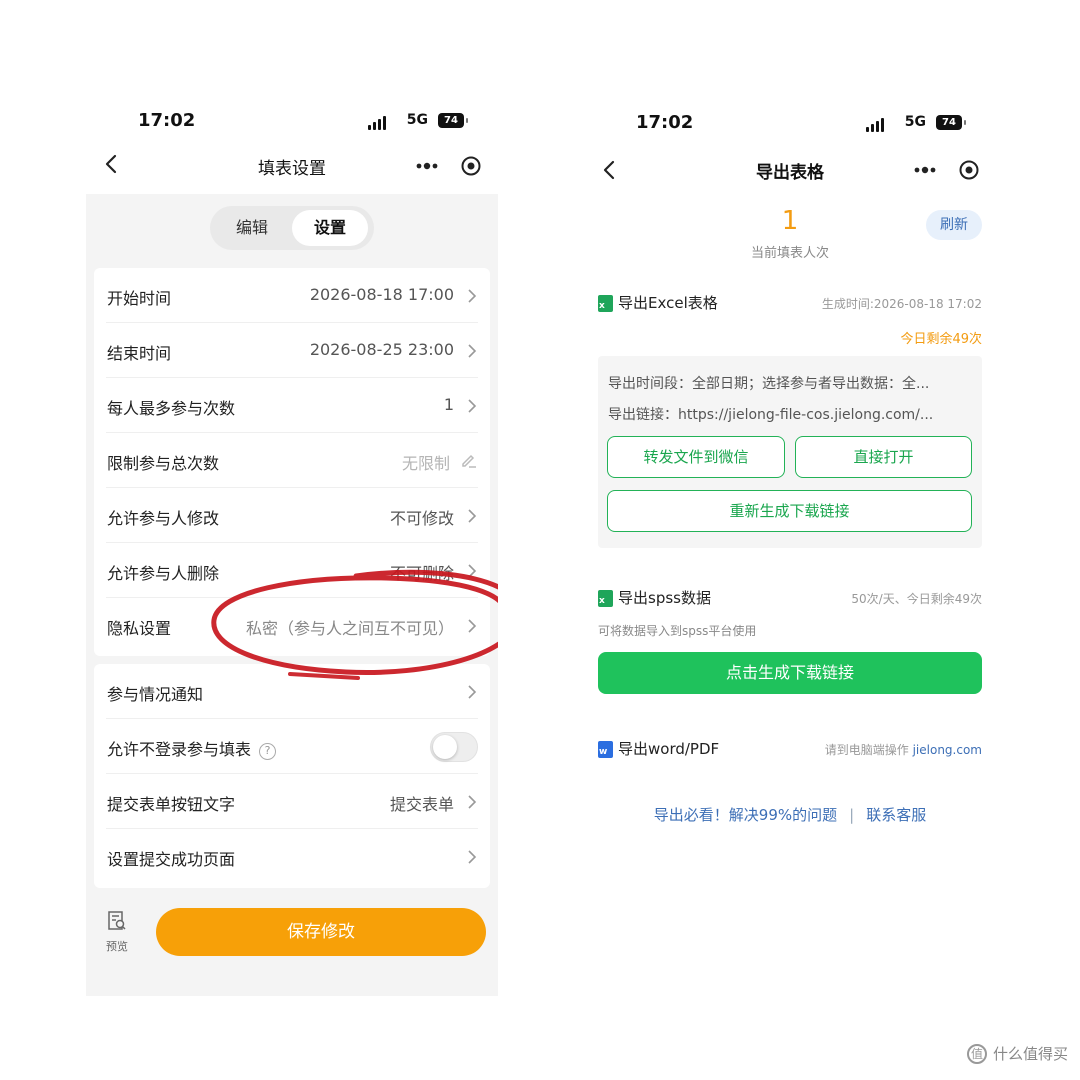 The width and height of the screenshot is (1080, 1080). What do you see at coordinates (883, 457) in the screenshot?
I see `open-directly-button: 直接打开` at bounding box center [883, 457].